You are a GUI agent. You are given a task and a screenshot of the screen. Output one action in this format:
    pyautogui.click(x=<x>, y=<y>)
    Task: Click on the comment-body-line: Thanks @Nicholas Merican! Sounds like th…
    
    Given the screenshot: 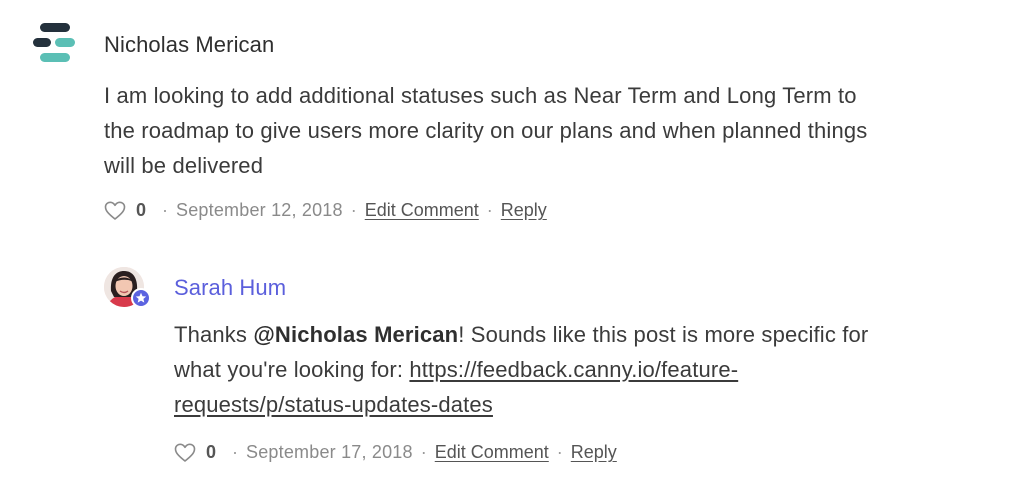 What is the action you would take?
    pyautogui.click(x=584, y=334)
    